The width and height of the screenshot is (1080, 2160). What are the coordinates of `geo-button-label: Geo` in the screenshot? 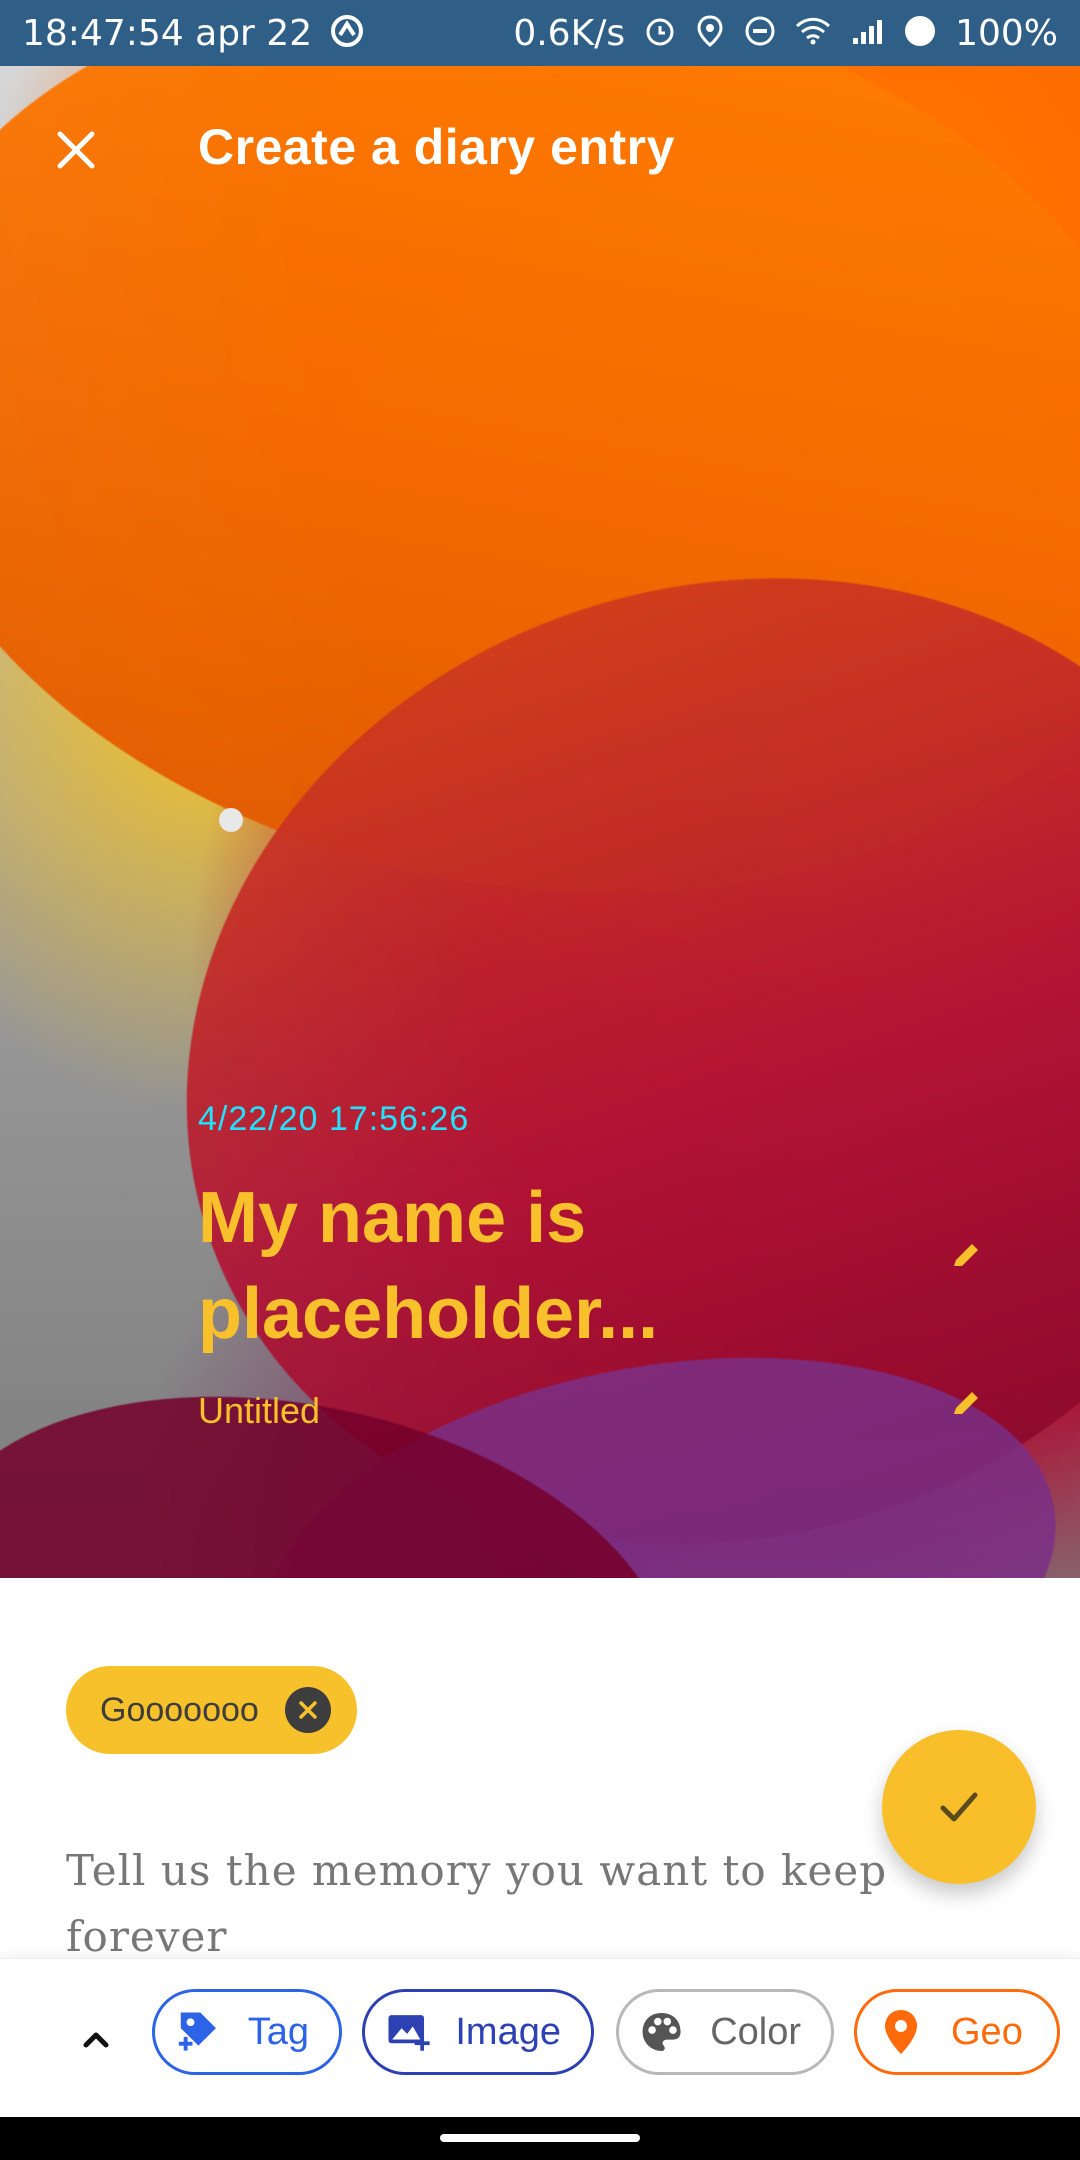 It's located at (987, 2031).